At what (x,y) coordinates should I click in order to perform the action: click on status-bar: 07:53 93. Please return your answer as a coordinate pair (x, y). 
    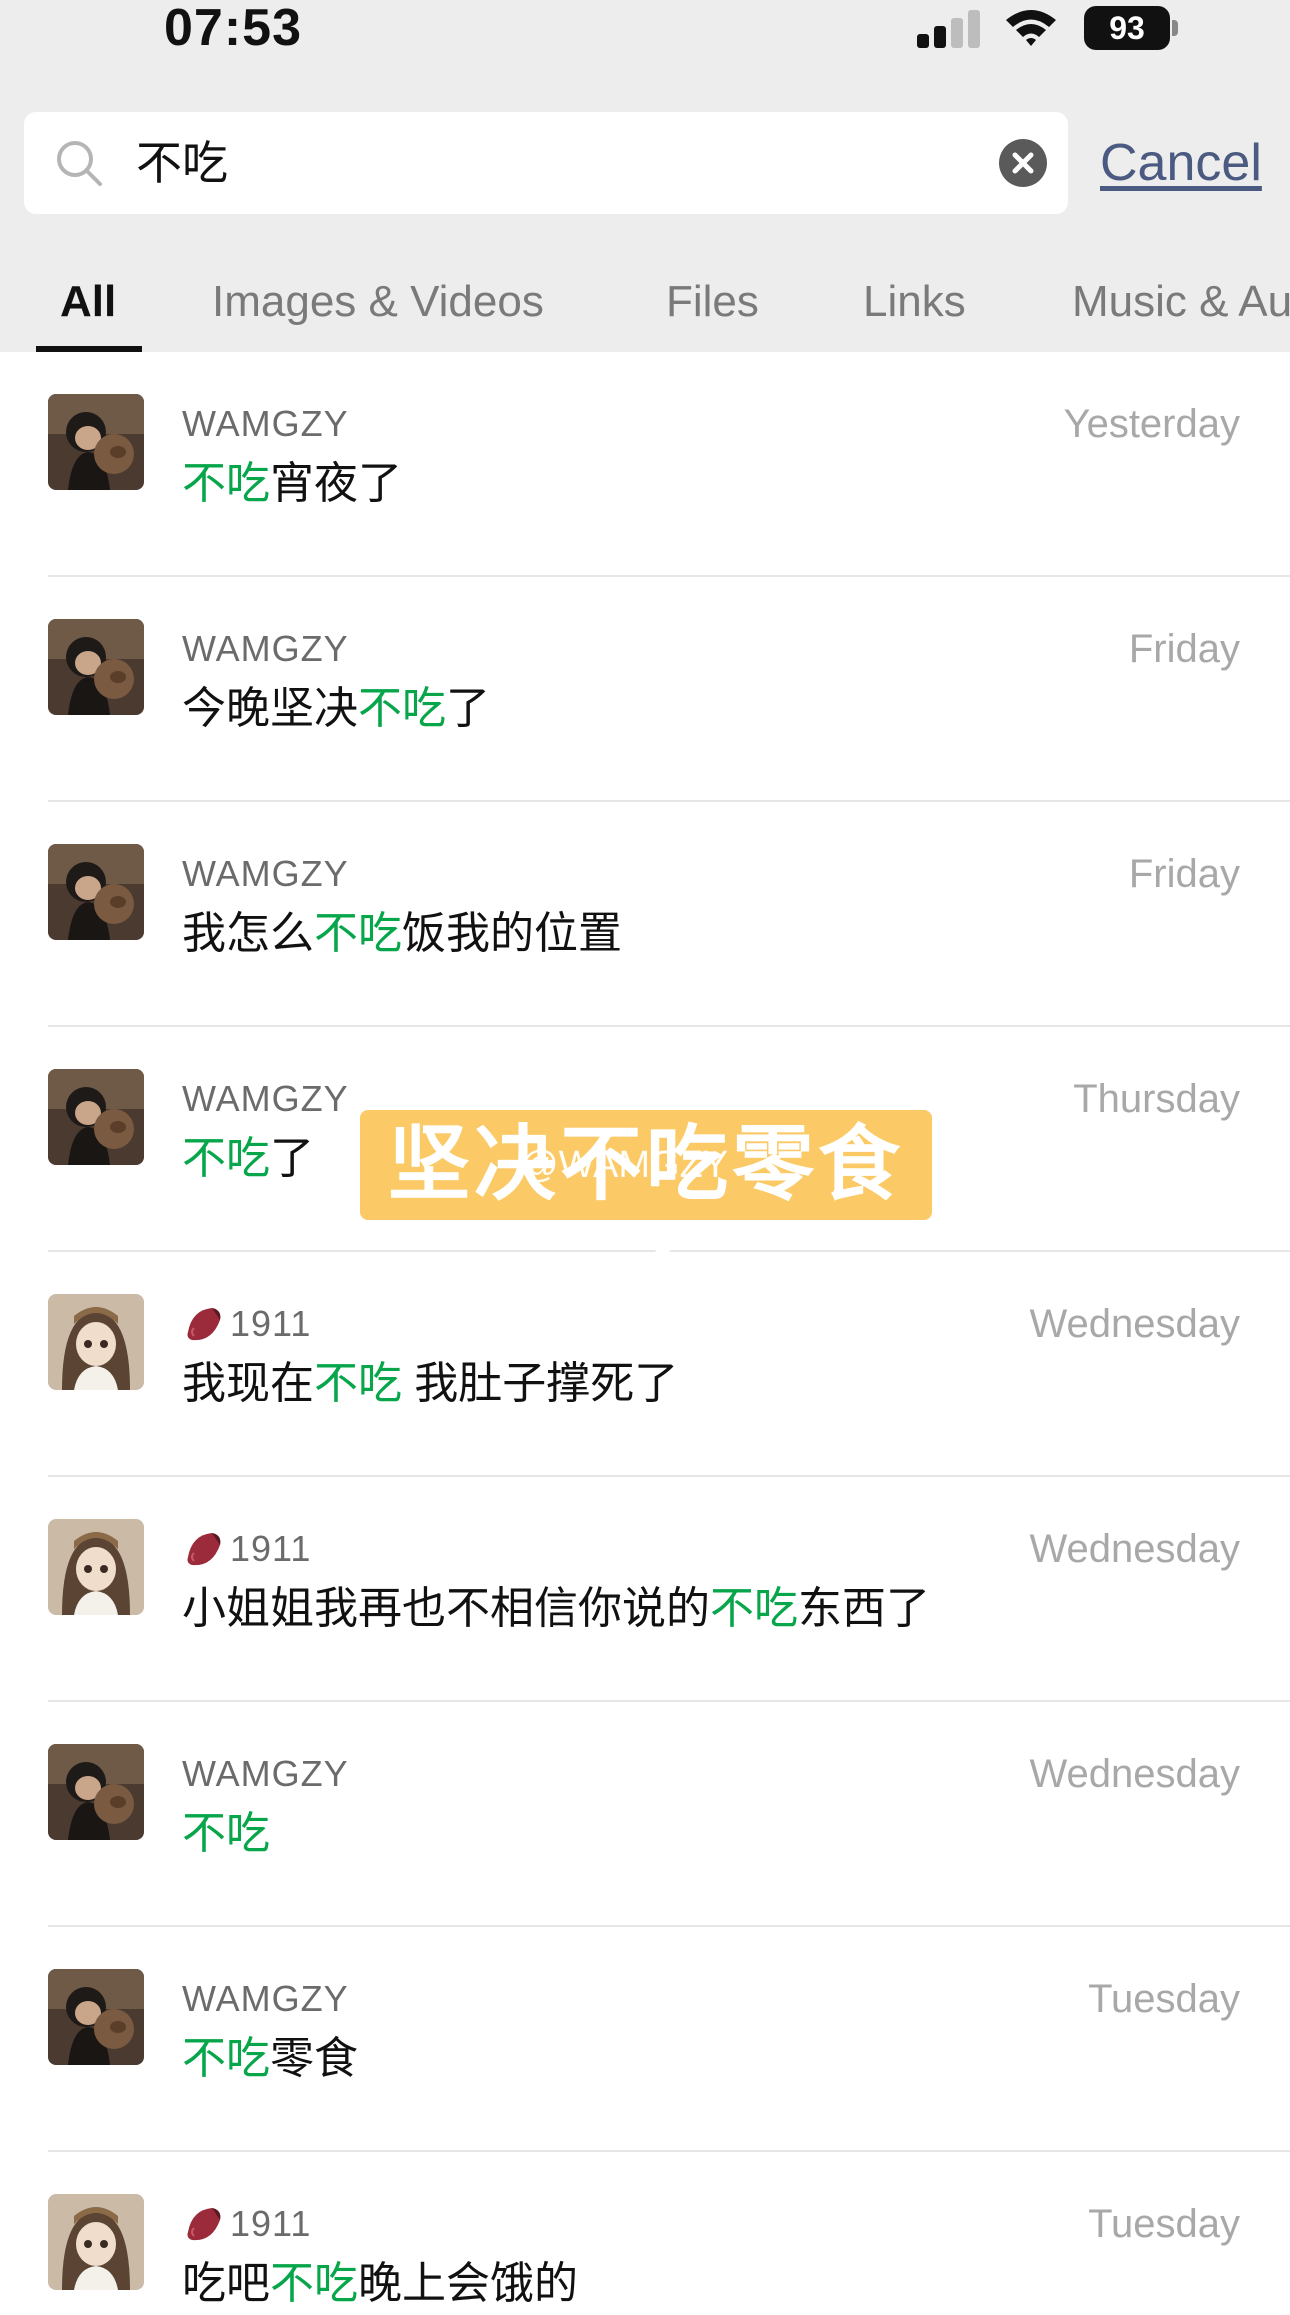
    Looking at the image, I should click on (645, 35).